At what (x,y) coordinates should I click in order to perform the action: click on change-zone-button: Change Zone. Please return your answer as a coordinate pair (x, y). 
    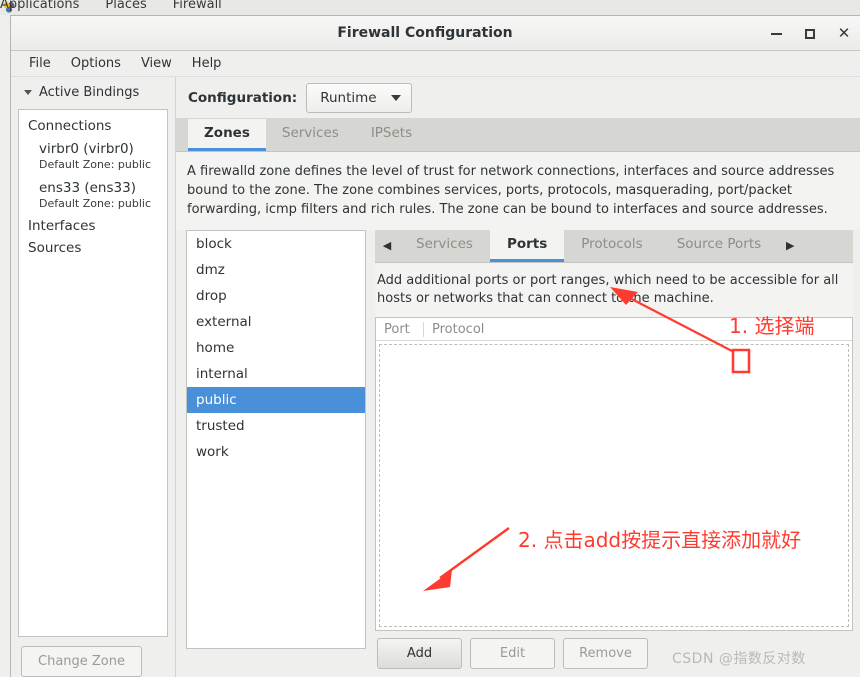
    Looking at the image, I should click on (82, 661).